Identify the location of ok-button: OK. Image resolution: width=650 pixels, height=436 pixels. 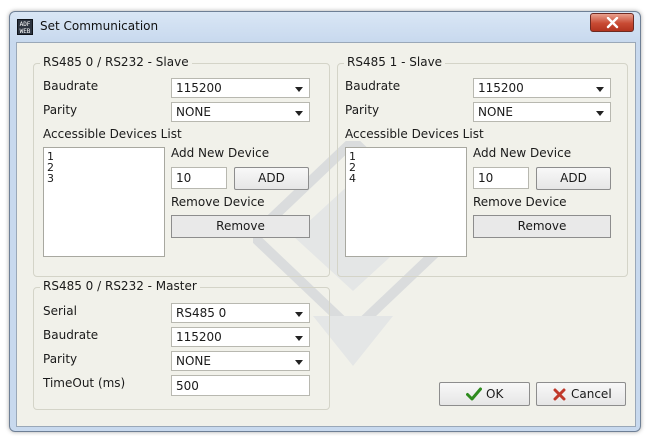
(484, 394).